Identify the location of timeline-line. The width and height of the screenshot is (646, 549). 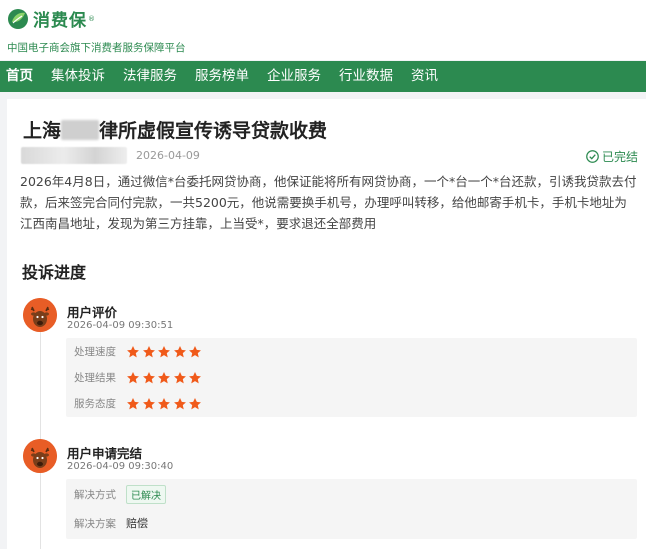
(40, 431).